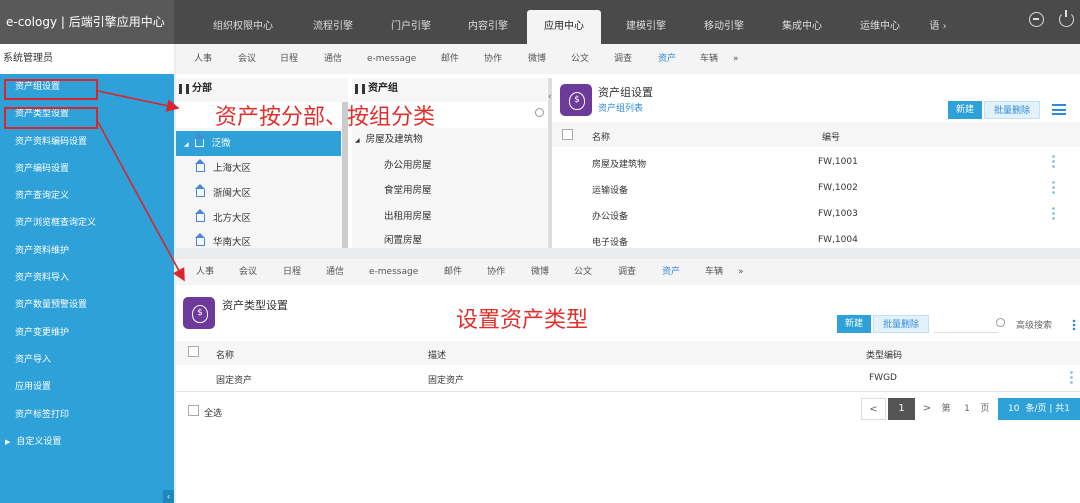 Image resolution: width=1080 pixels, height=503 pixels. Describe the element at coordinates (87, 333) in the screenshot. I see `sidebar-item-change-maintain: 资产变更维护` at that location.